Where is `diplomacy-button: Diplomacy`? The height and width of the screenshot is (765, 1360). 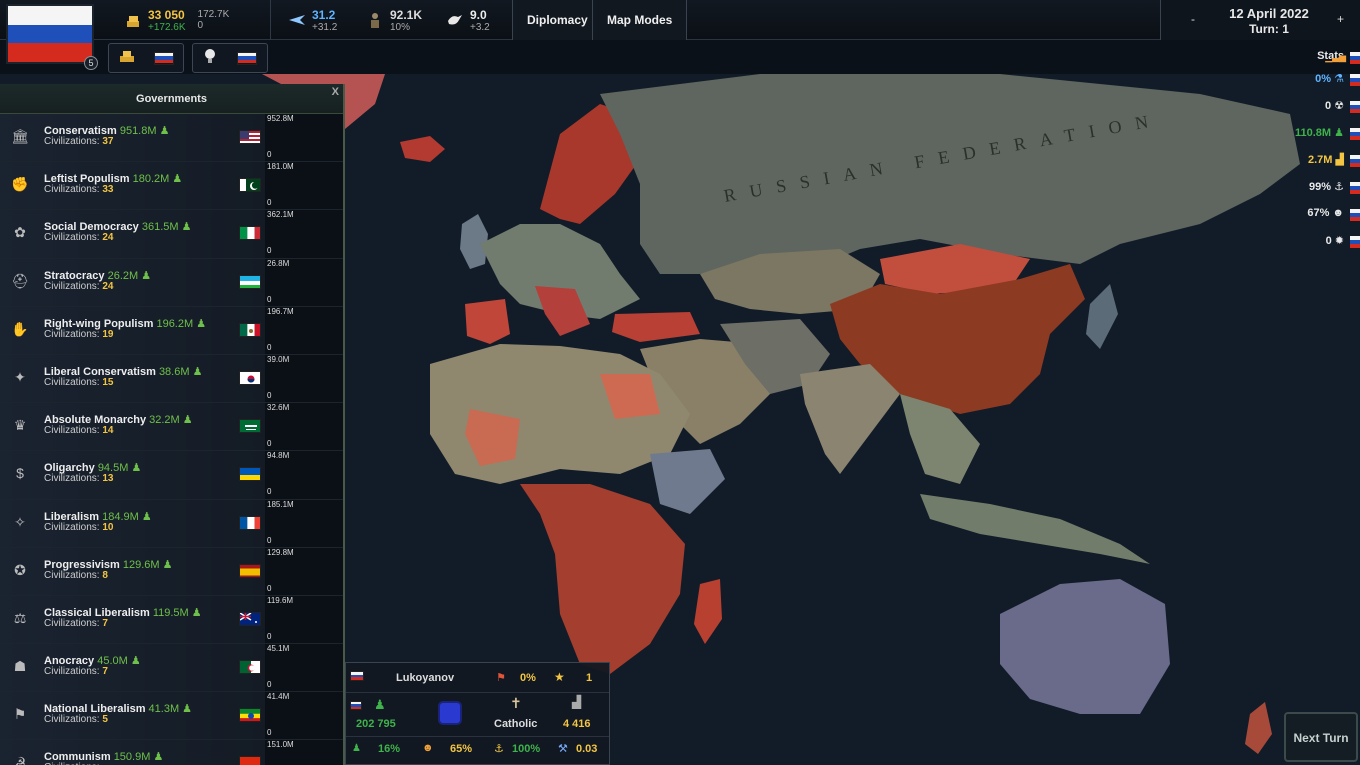 diplomacy-button: Diplomacy is located at coordinates (557, 20).